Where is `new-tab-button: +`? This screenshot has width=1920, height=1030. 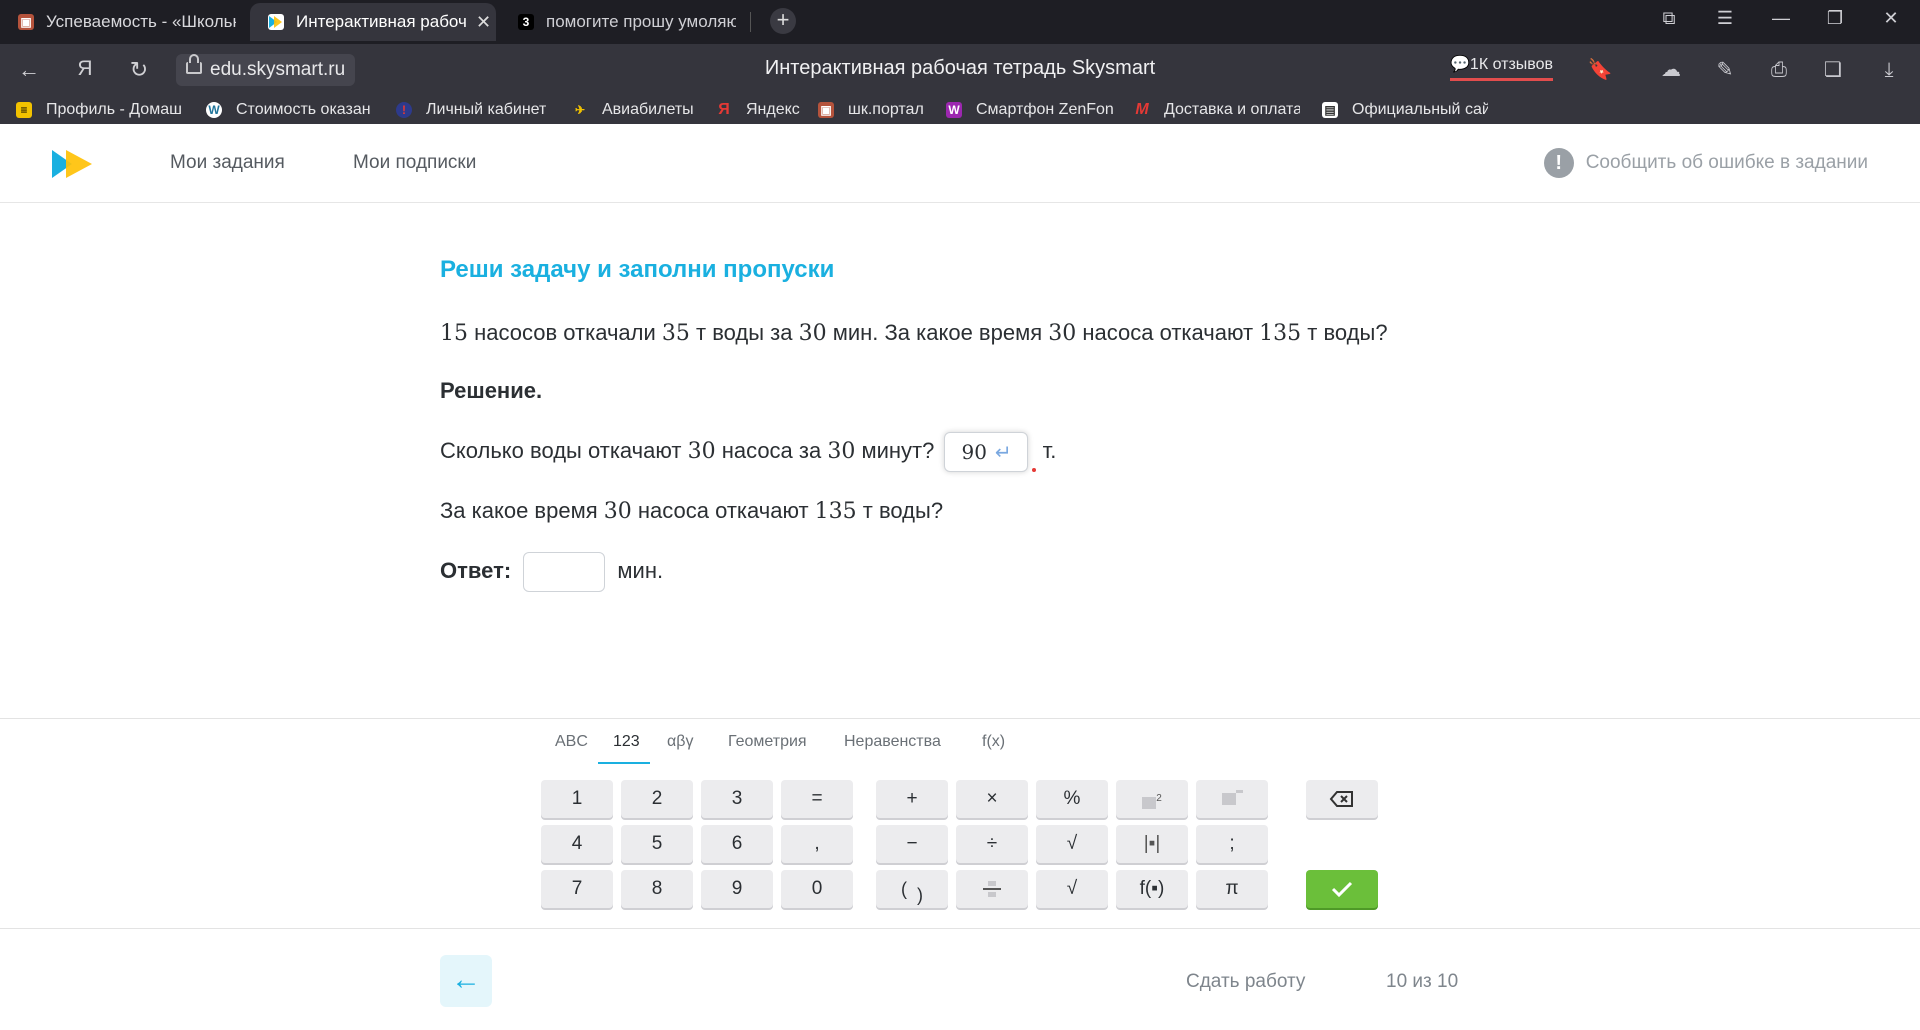
new-tab-button: + is located at coordinates (783, 21).